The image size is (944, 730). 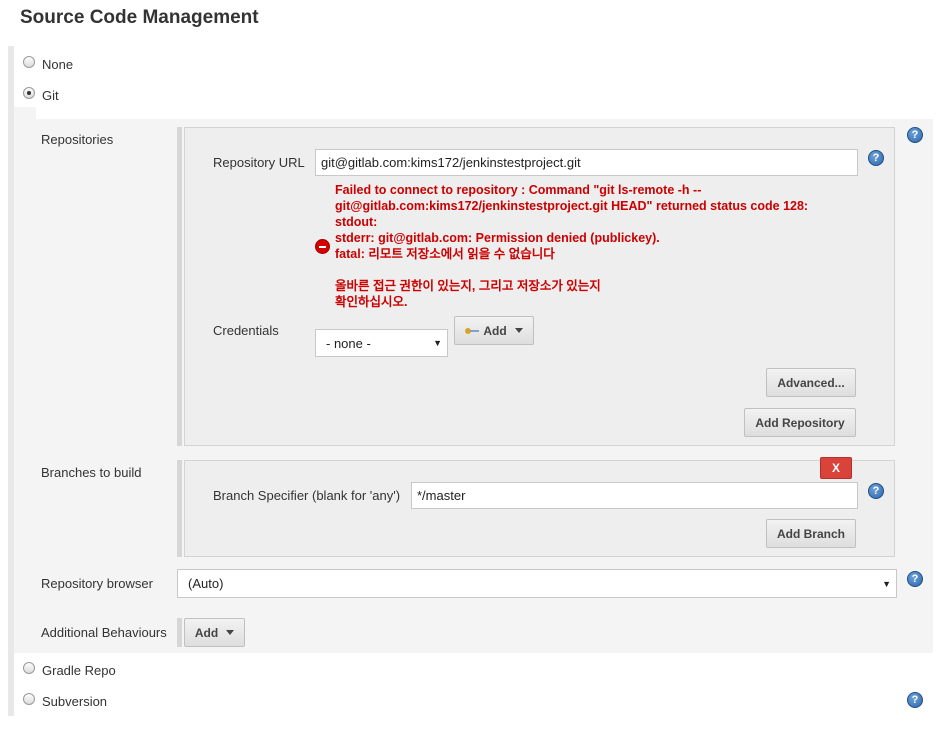 I want to click on radio-subversion-label: Subversion, so click(x=74, y=701).